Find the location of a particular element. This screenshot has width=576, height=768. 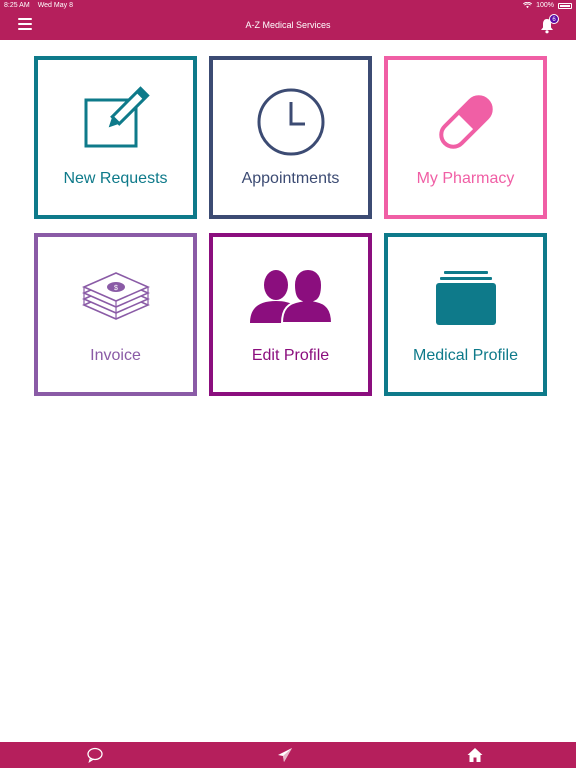

page-title: A-Z Medical Services is located at coordinates (288, 25).